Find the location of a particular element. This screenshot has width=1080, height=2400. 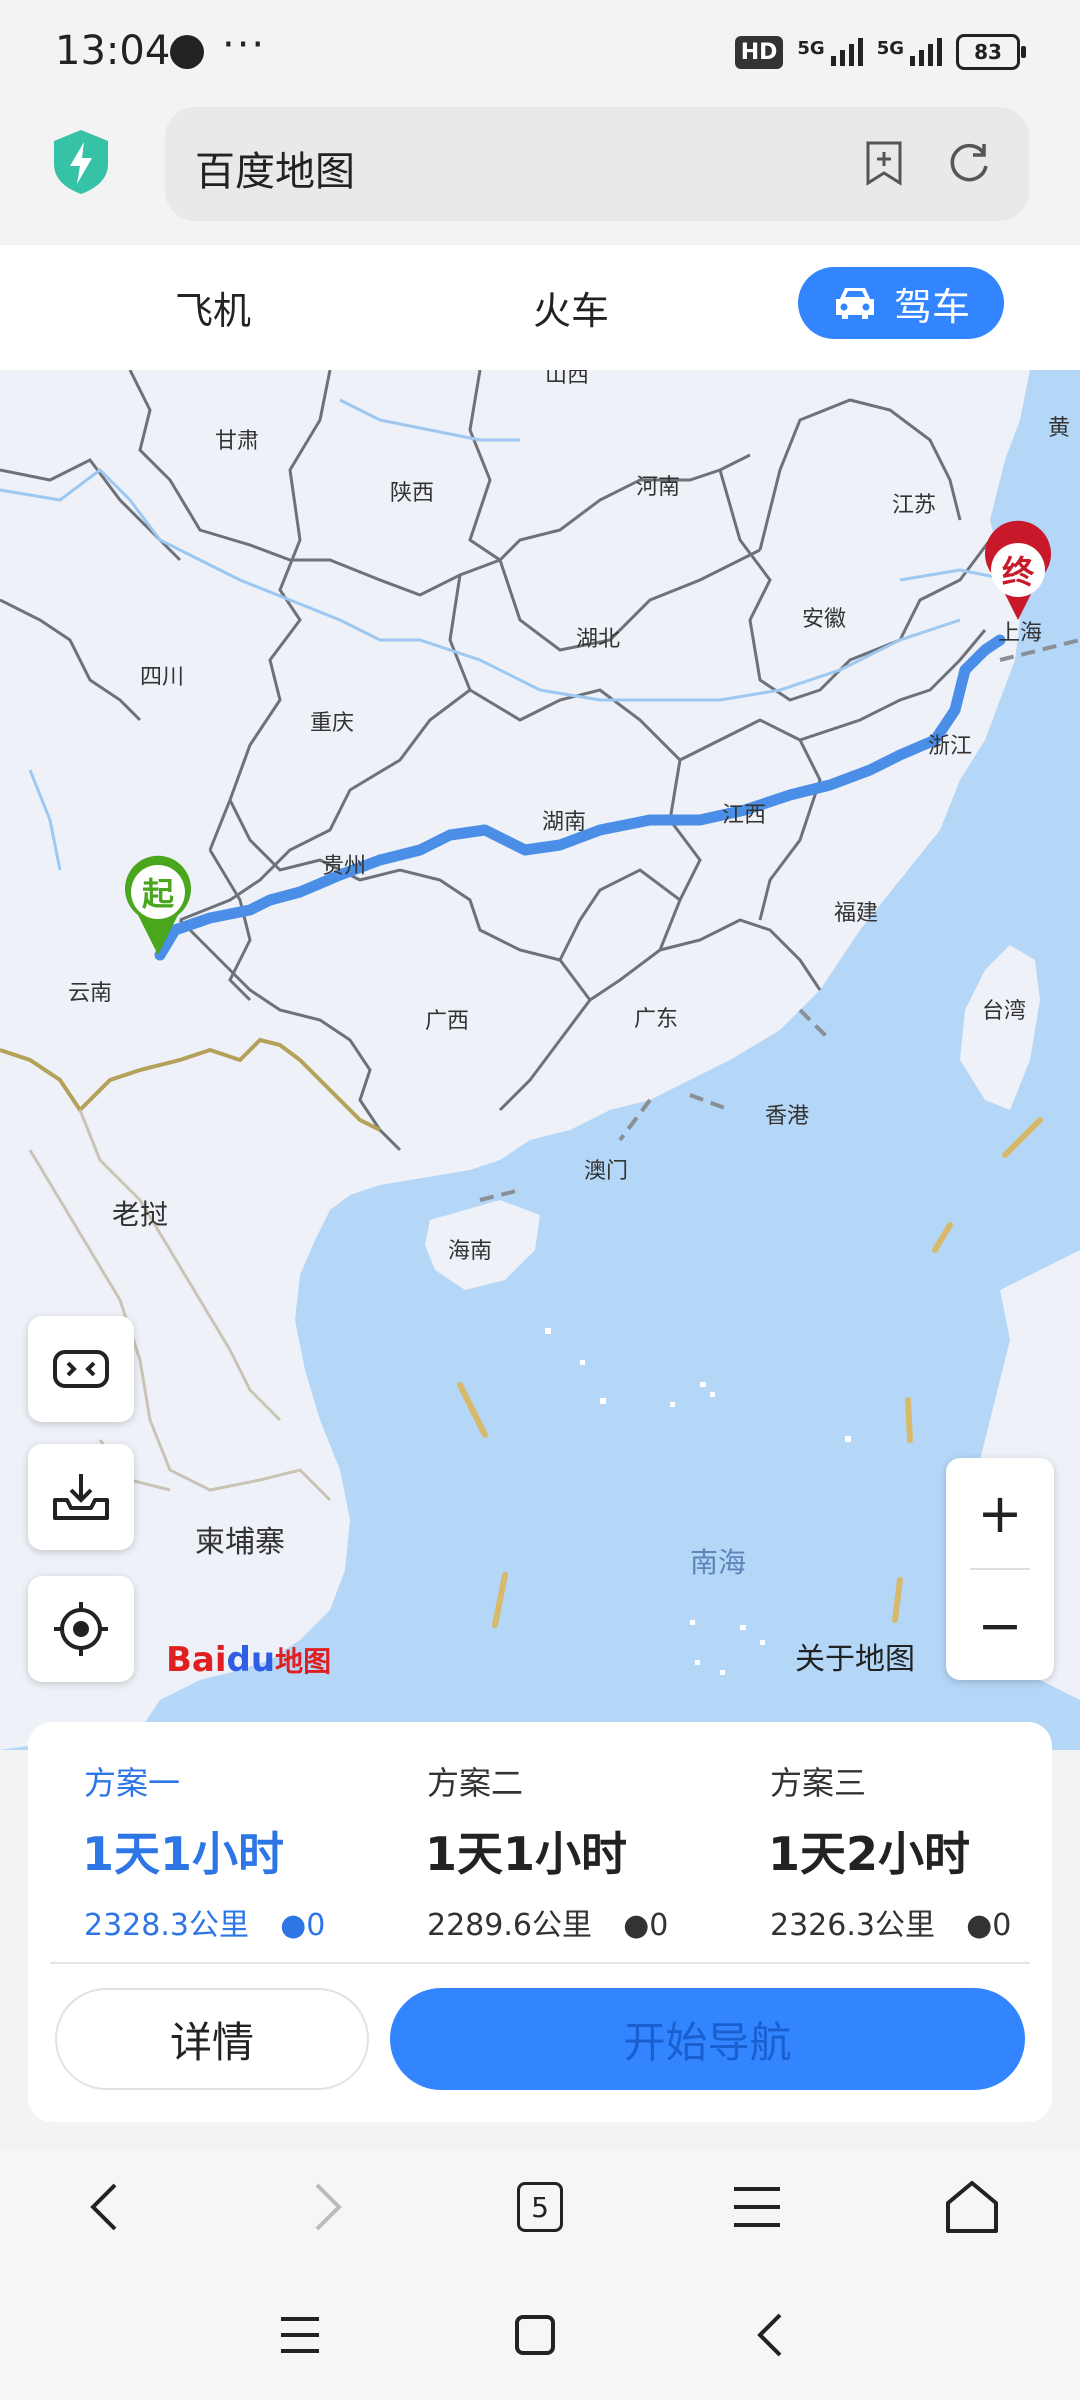

back-icon is located at coordinates (103, 2207).